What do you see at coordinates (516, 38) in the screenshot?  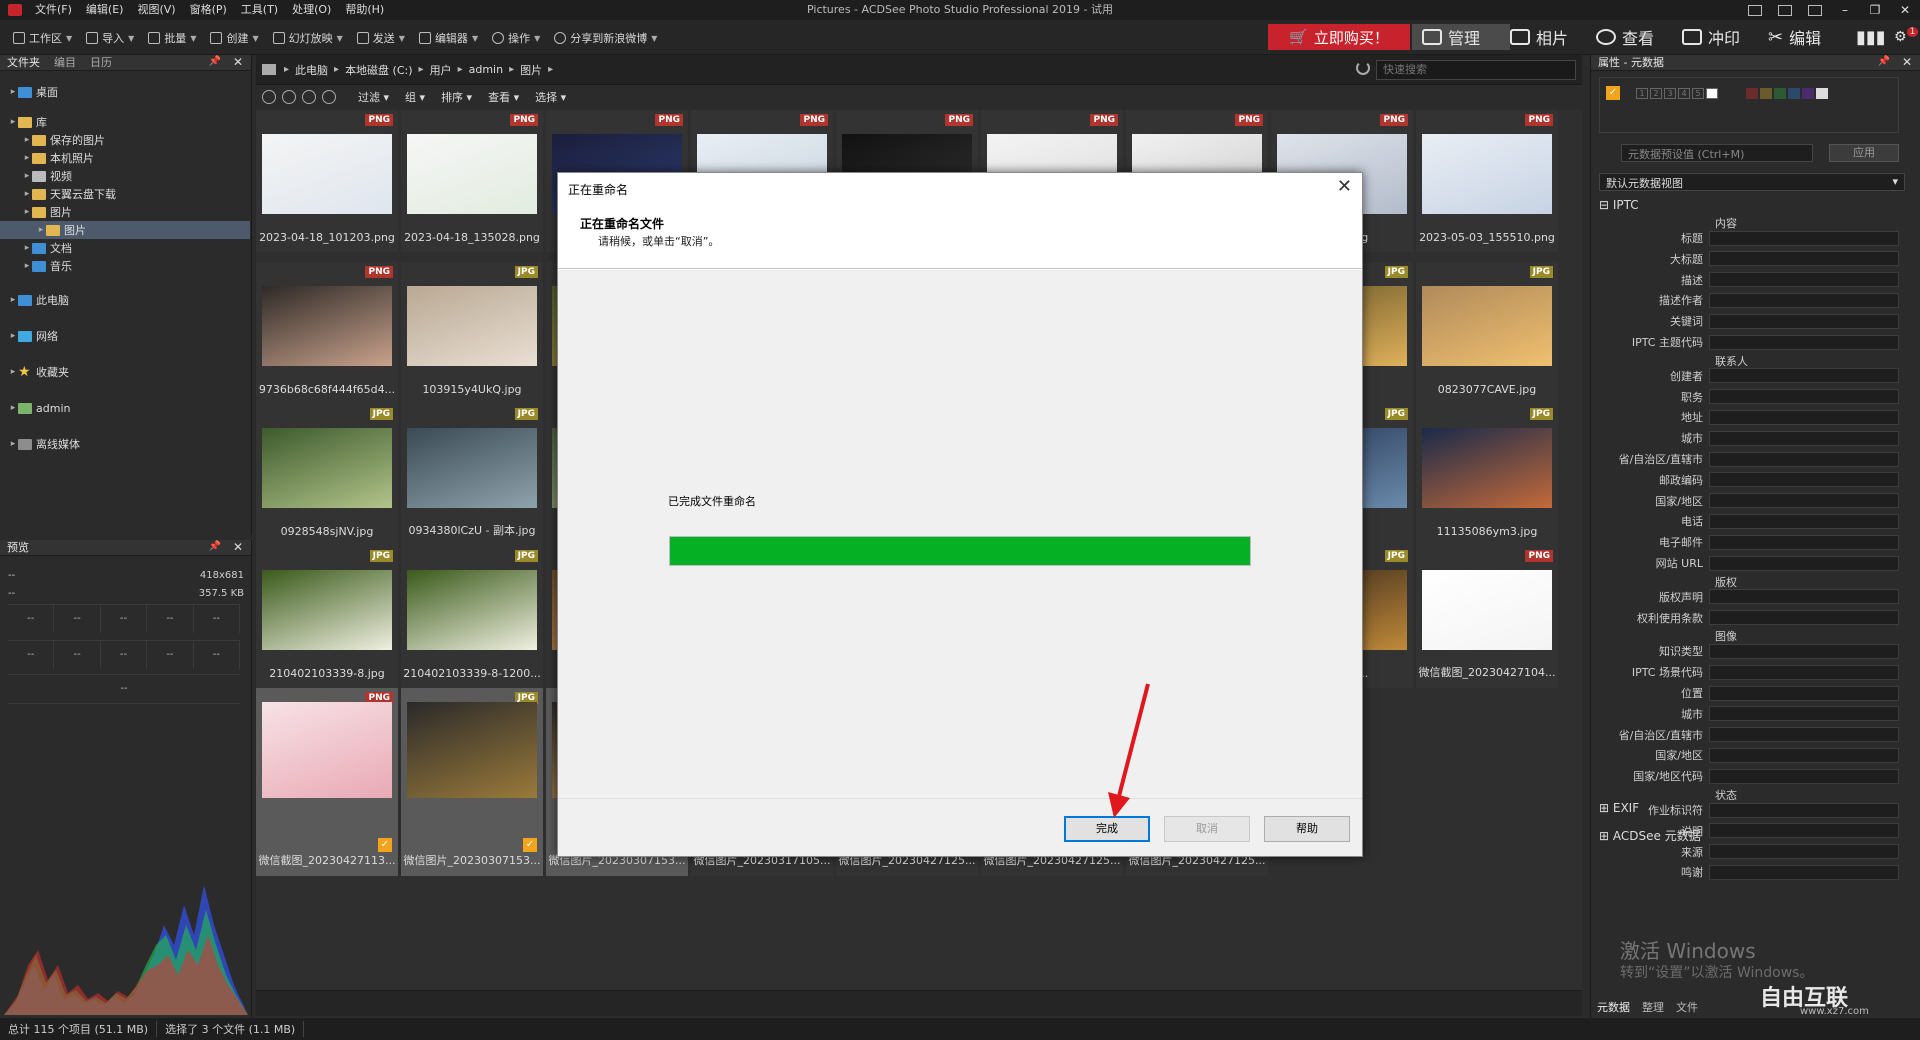 I see `actions-button: 操作 ▼` at bounding box center [516, 38].